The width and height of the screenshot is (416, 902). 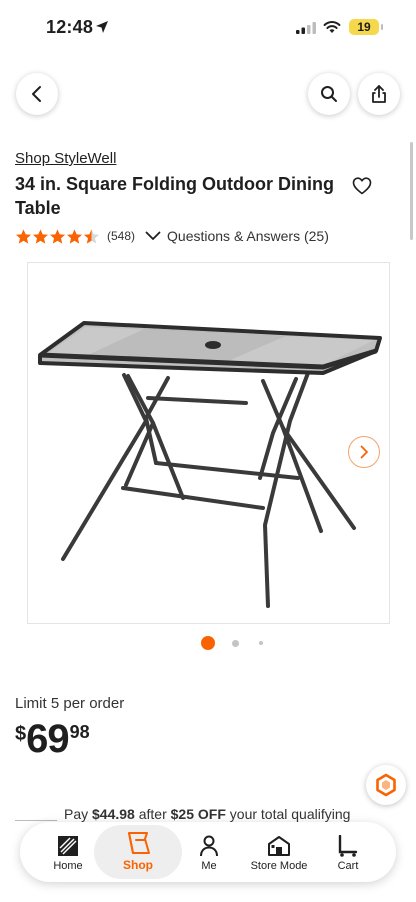 I want to click on tab-me: Me, so click(x=209, y=852).